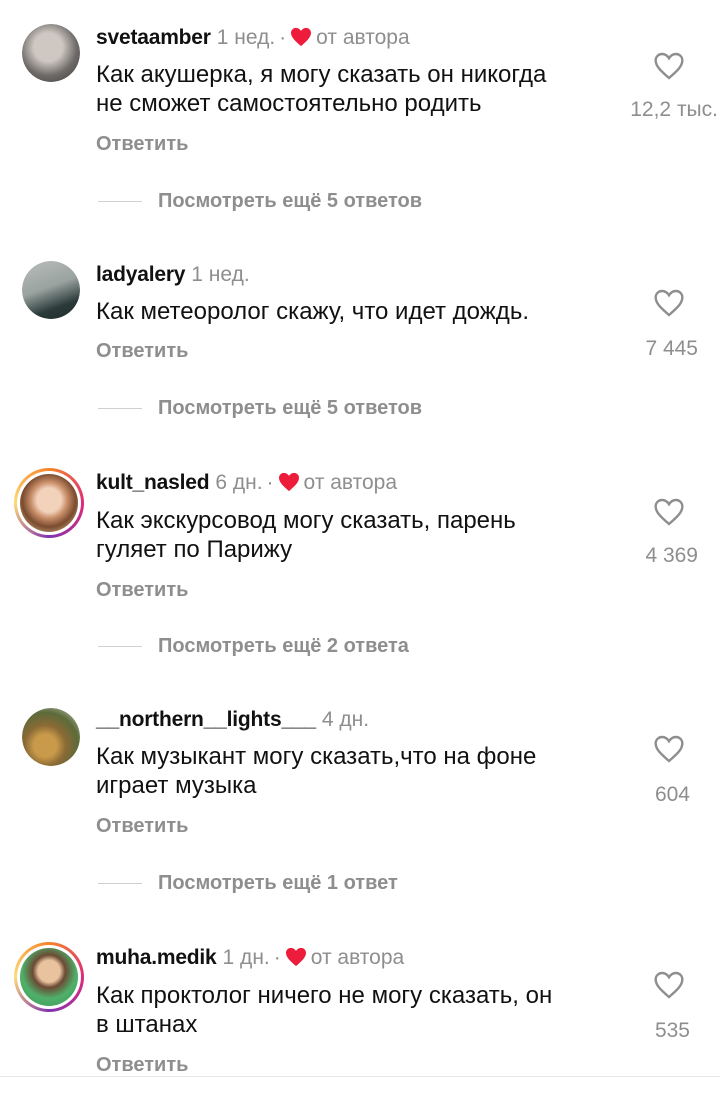  What do you see at coordinates (360, 1076) in the screenshot?
I see `bottom-divider` at bounding box center [360, 1076].